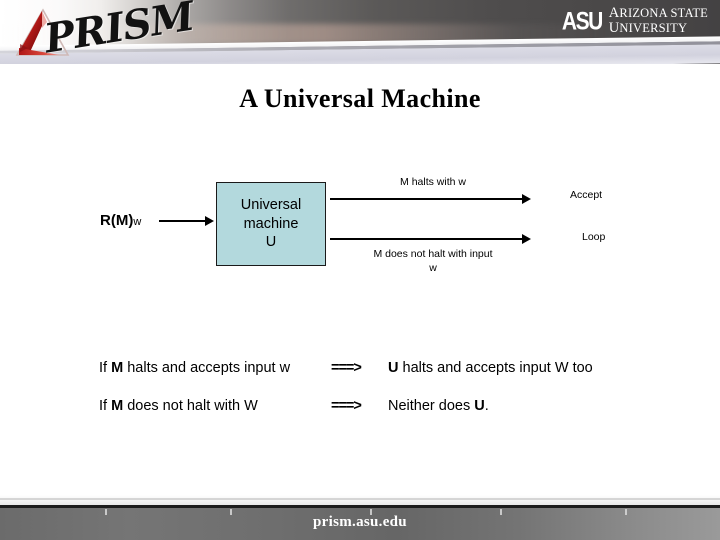 The image size is (720, 540). What do you see at coordinates (586, 195) in the screenshot?
I see `top-outcome-label: Accept` at bounding box center [586, 195].